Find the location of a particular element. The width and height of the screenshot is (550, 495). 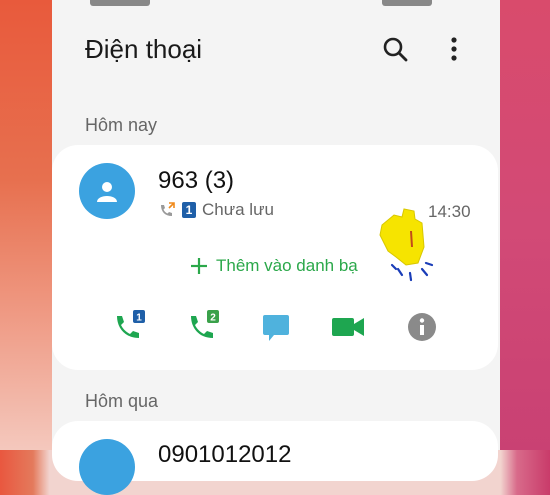

avatar is located at coordinates (107, 191).